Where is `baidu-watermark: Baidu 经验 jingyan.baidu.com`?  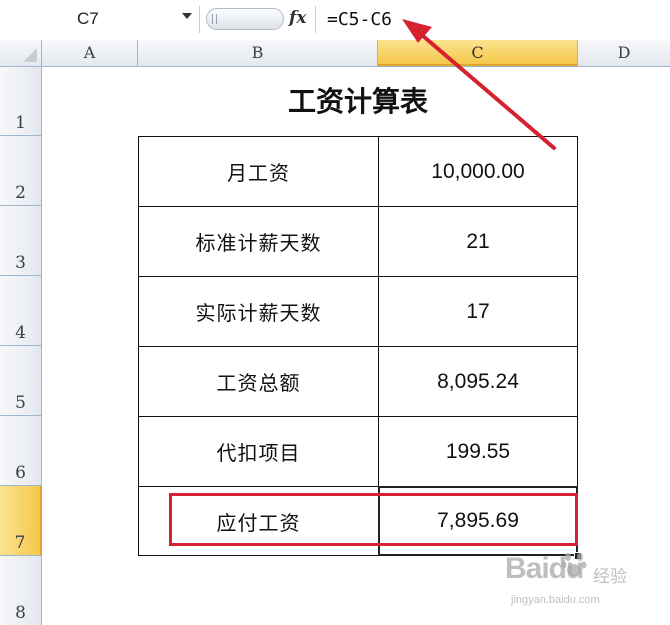 baidu-watermark: Baidu 经验 jingyan.baidu.com is located at coordinates (585, 583).